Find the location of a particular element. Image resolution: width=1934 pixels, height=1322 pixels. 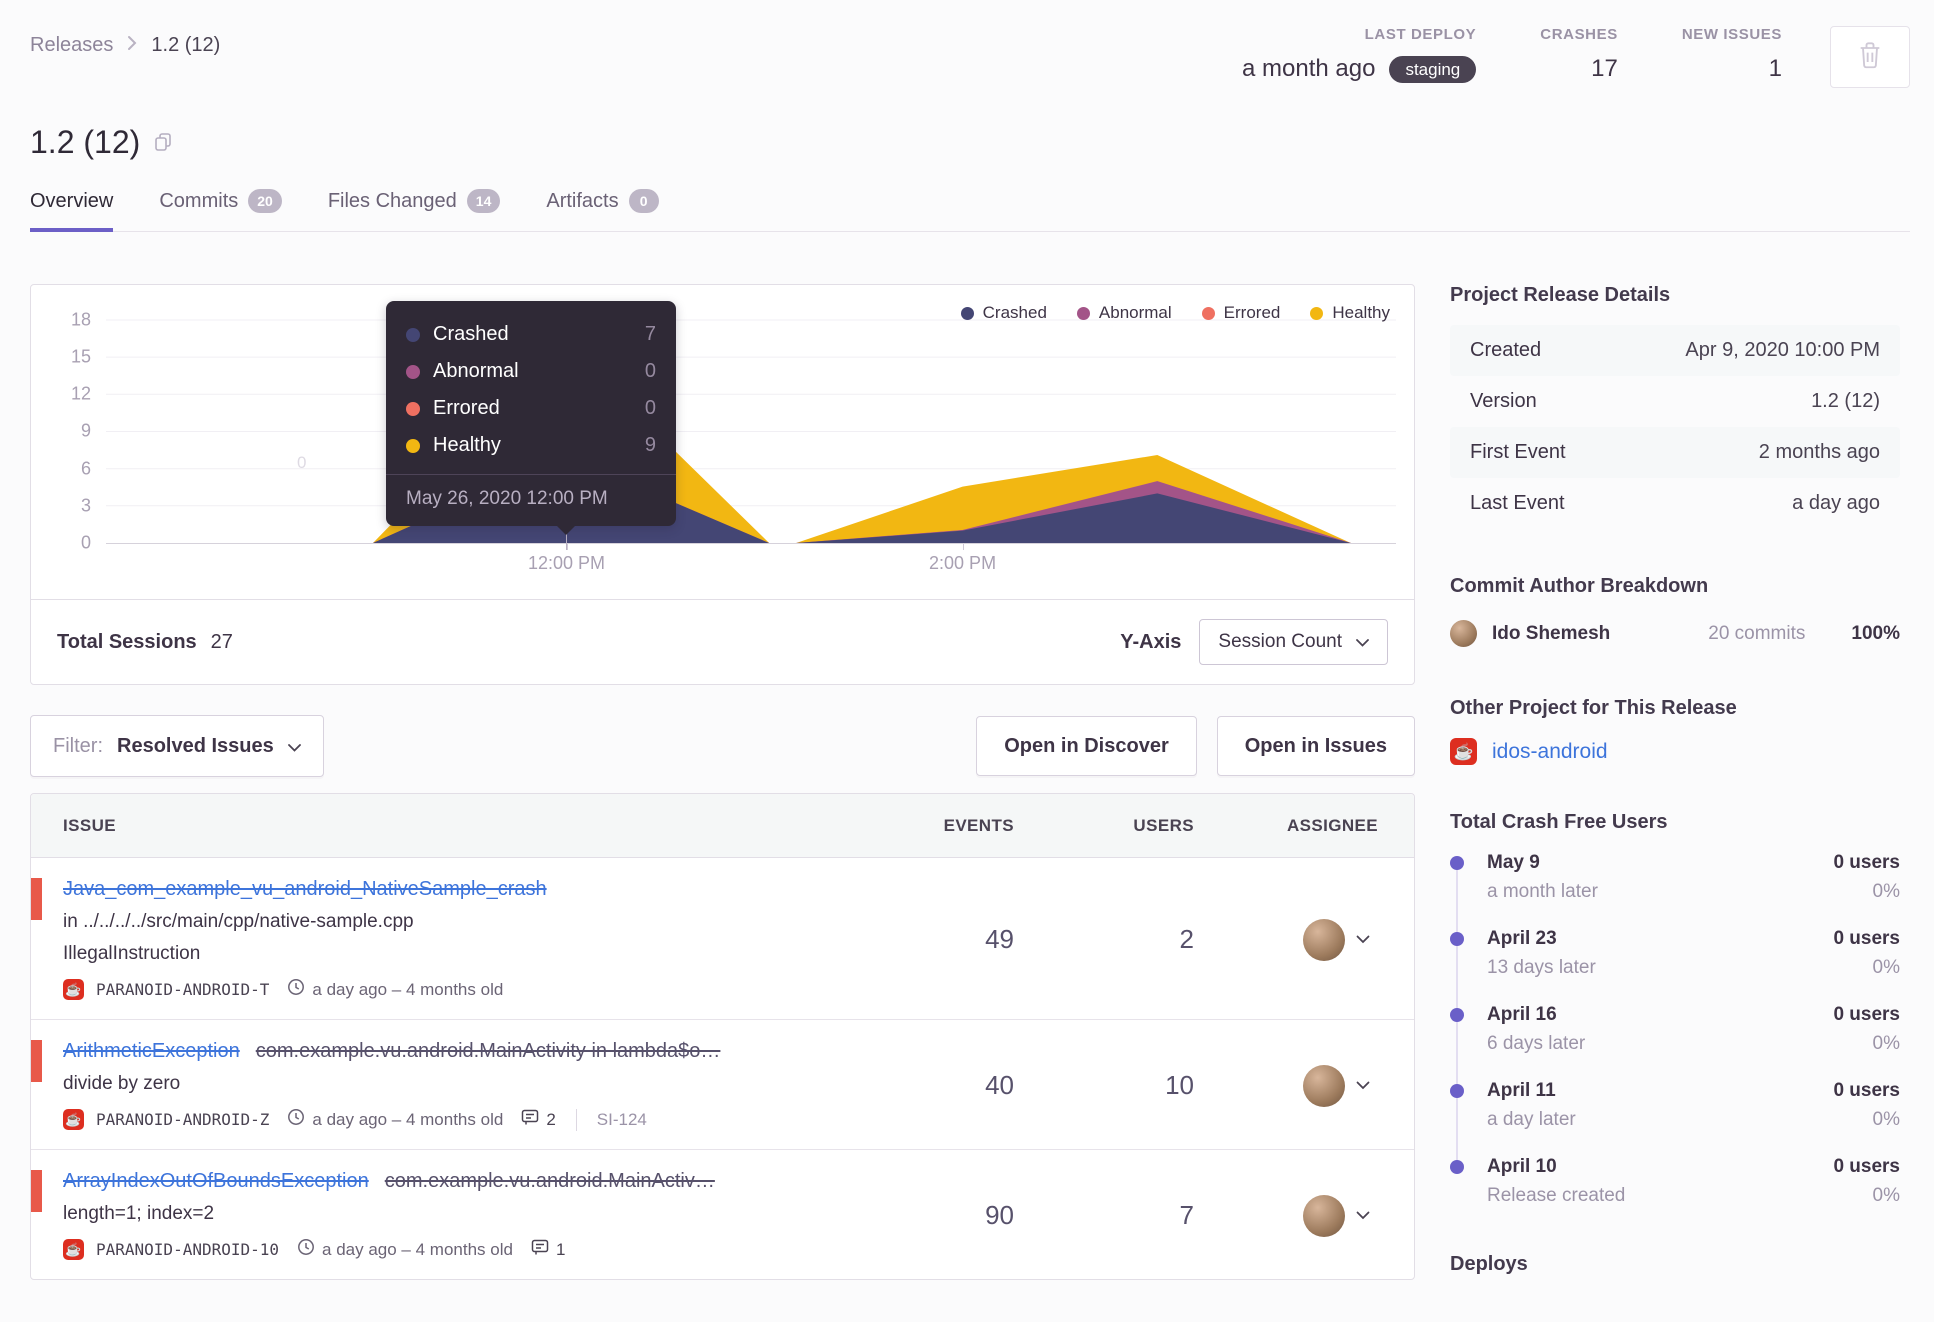

y-axis-tick-label: 0 is located at coordinates (85, 542).